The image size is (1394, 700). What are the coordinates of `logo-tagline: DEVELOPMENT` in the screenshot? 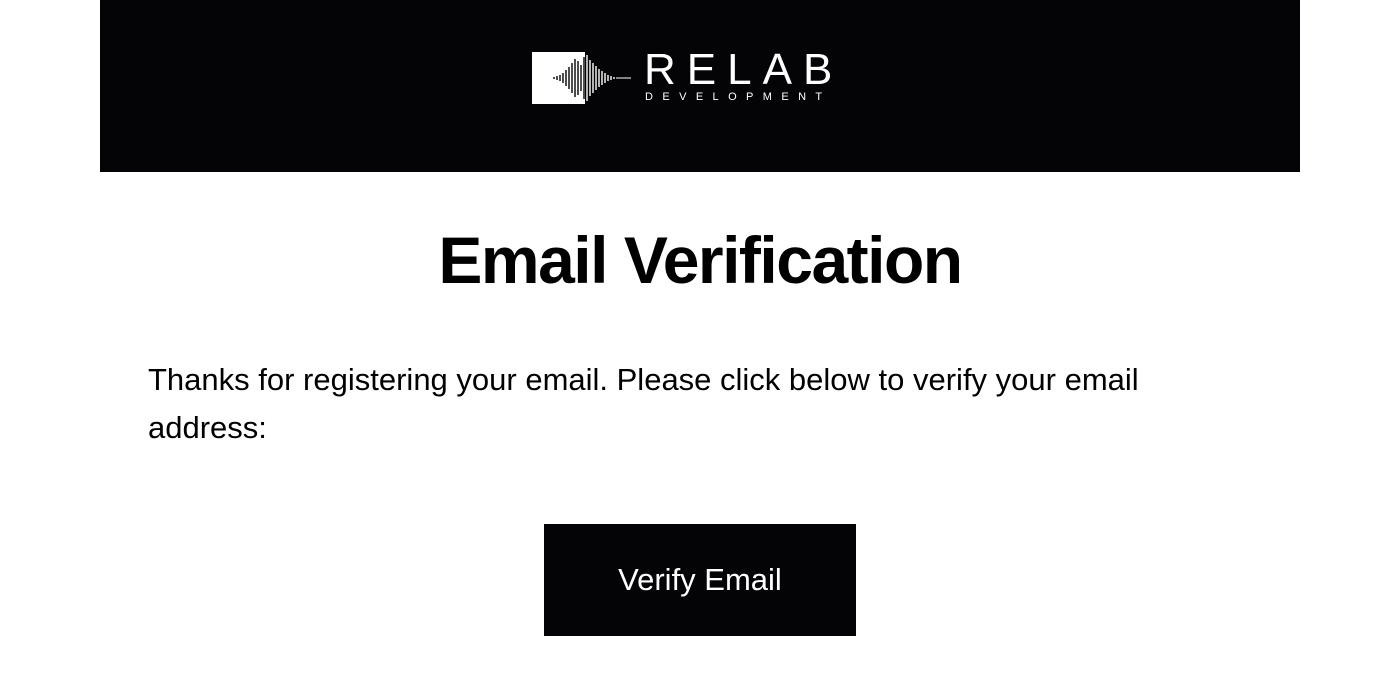 It's located at (738, 97).